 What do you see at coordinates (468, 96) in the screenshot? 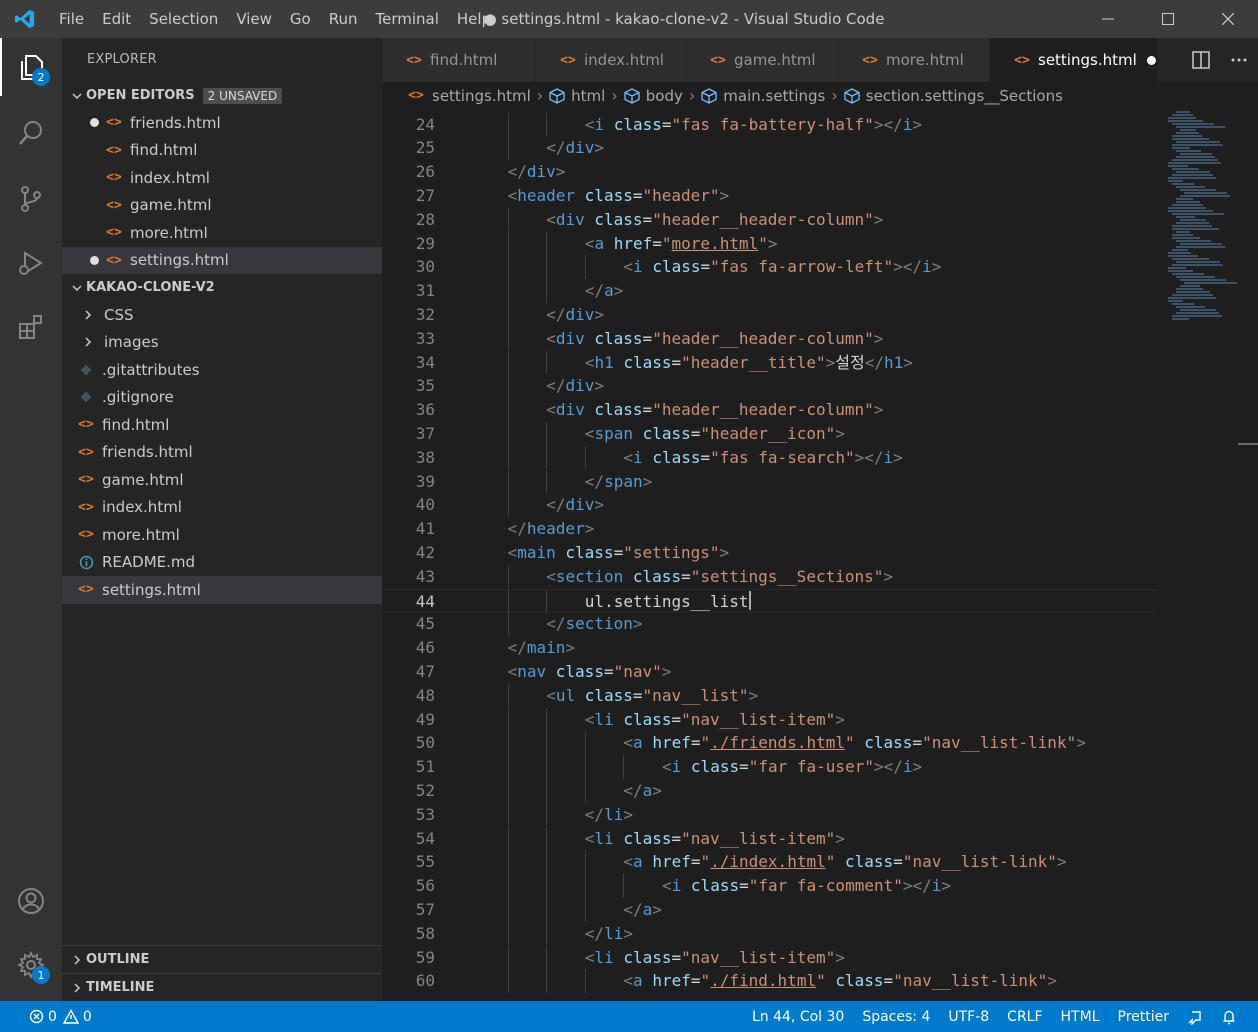
I see `breadcrumb-file: <> settings.html` at bounding box center [468, 96].